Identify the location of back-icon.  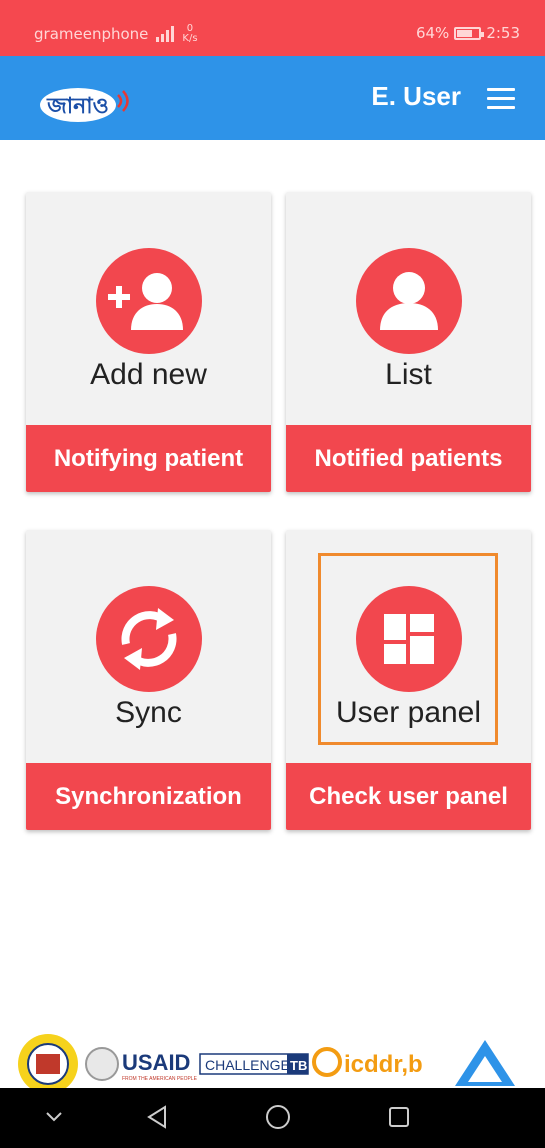
(157, 1117).